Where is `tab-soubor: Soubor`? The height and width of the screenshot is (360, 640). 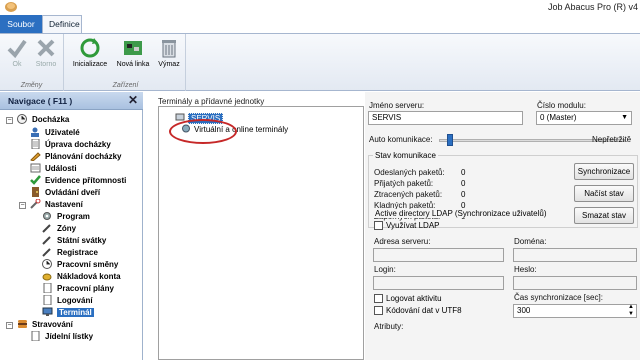
tab-soubor: Soubor is located at coordinates (21, 24).